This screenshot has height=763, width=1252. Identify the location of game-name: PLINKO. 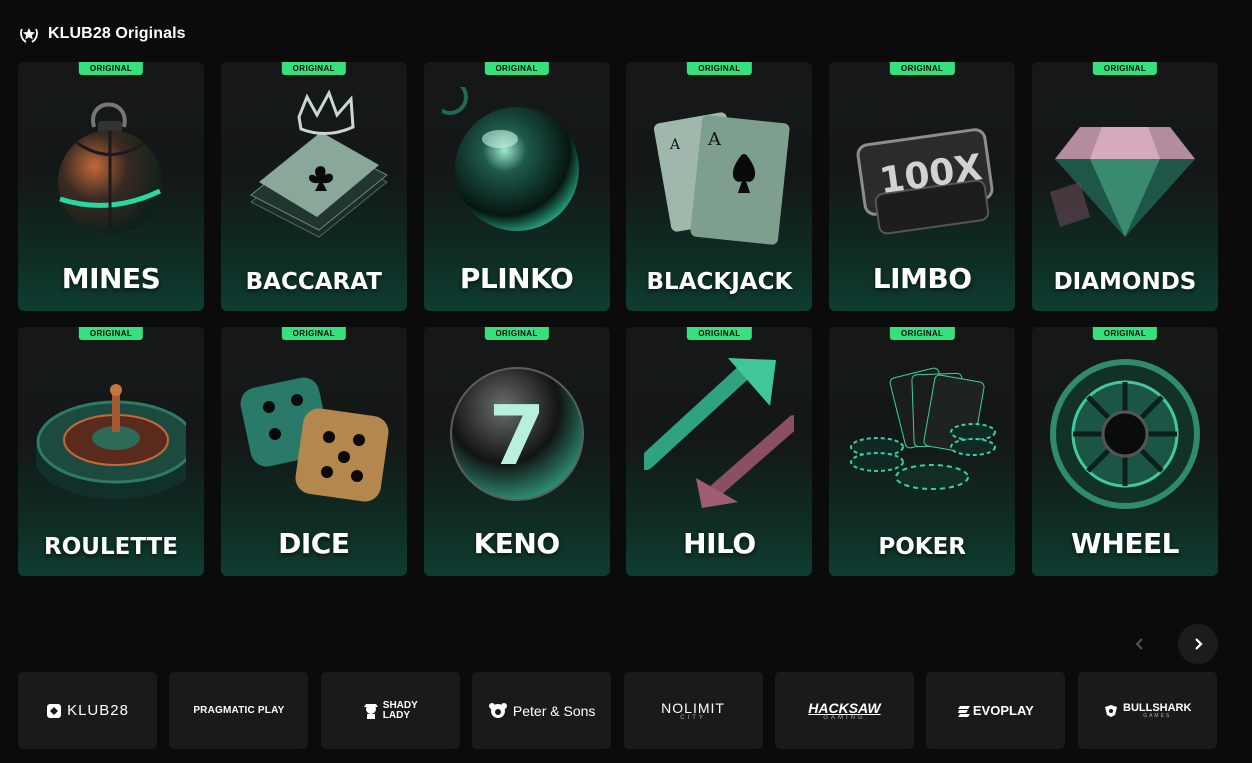
(516, 278).